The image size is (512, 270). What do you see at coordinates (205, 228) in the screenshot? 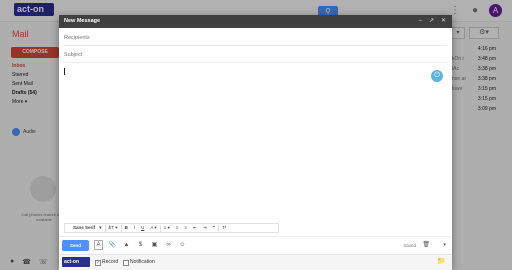
I see `indent-more-icon: ⇥` at bounding box center [205, 228].